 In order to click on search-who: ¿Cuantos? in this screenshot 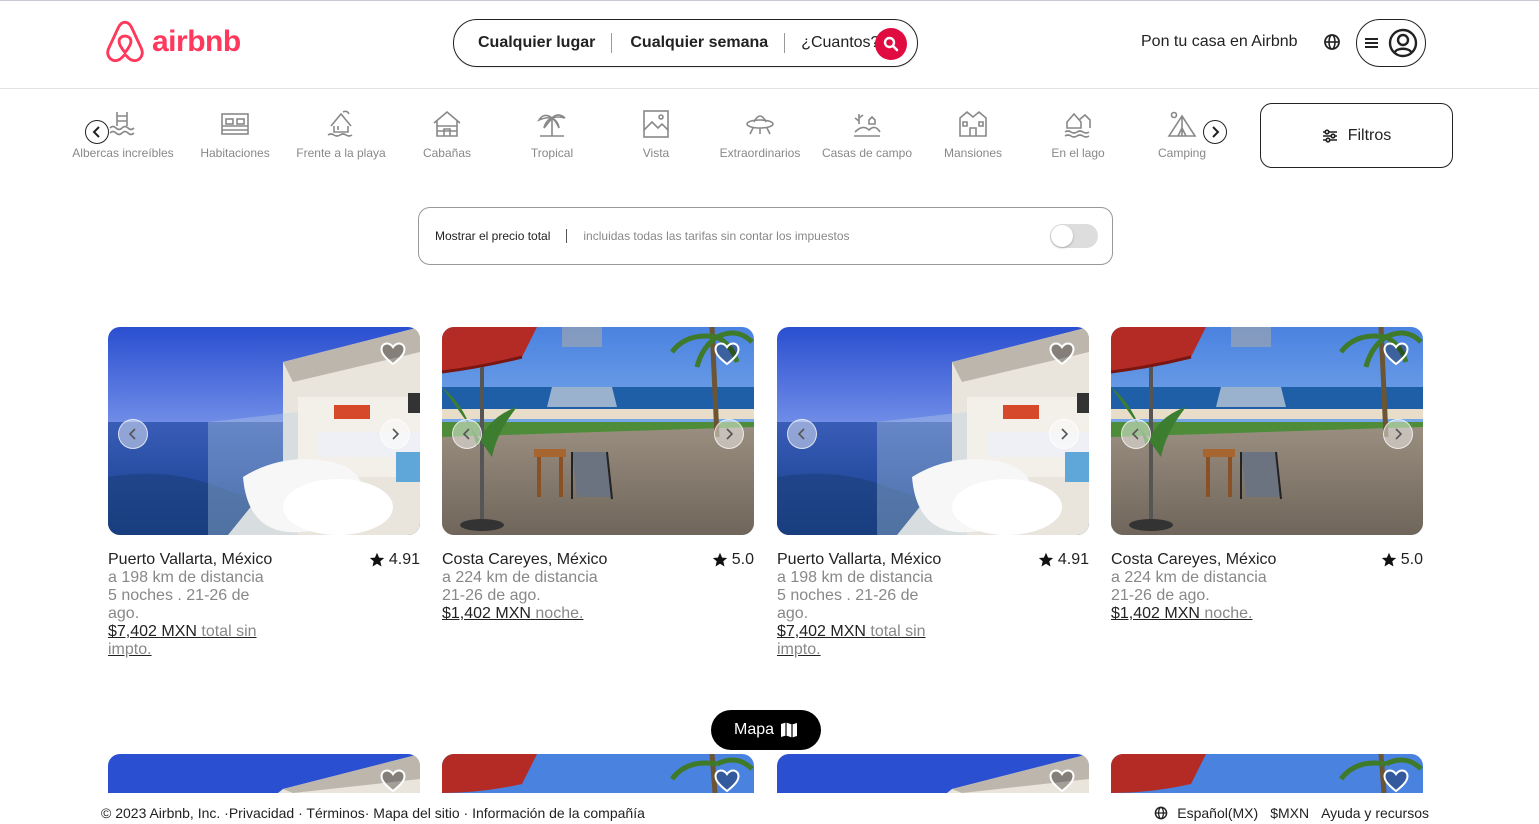, I will do `click(840, 43)`.